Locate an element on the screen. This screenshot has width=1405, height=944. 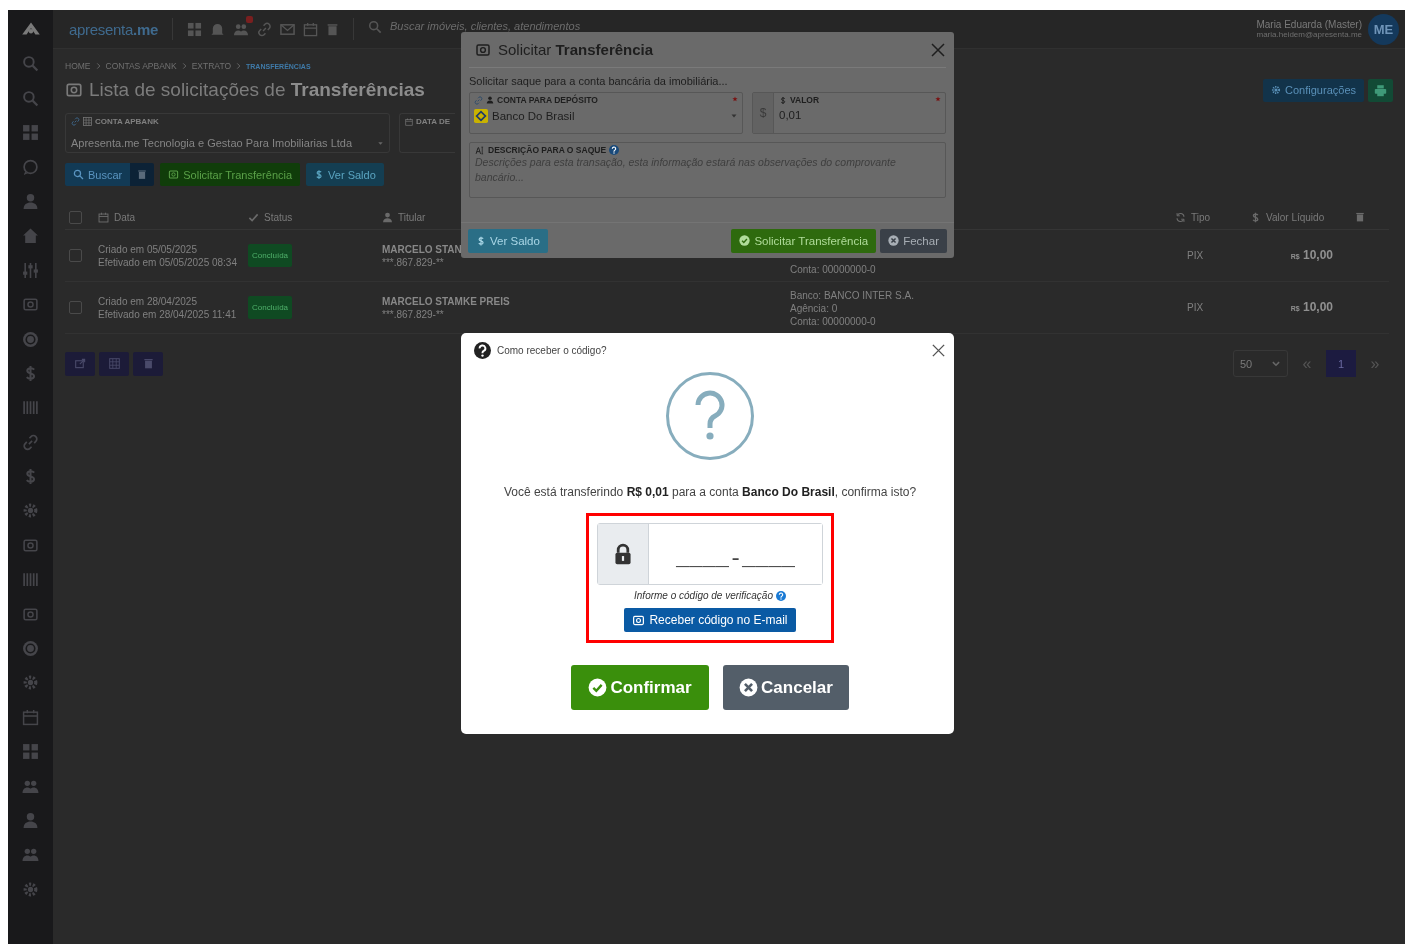
column-header: Tipo is located at coordinates (1201, 217).